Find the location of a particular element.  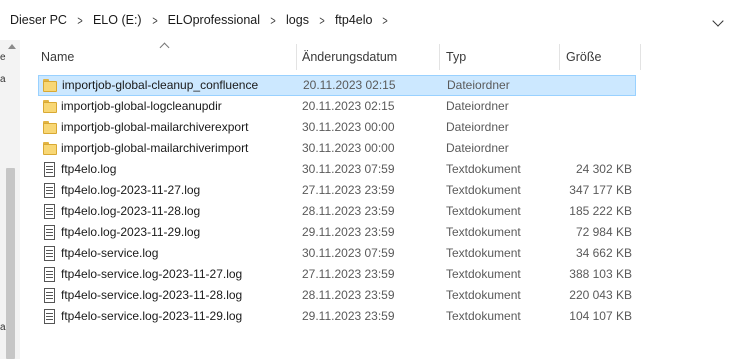

address-history-dropdown-button is located at coordinates (718, 23).